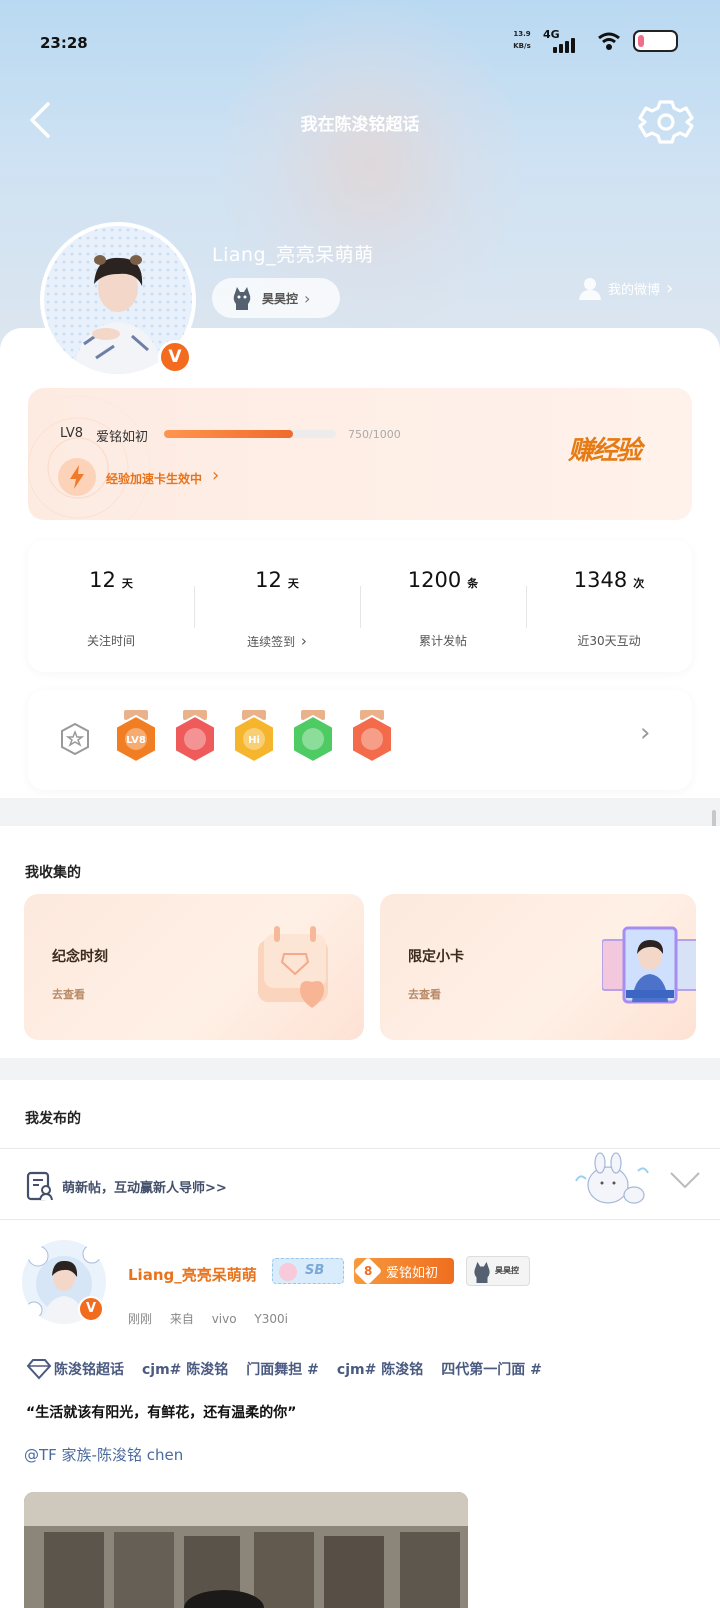 Image resolution: width=720 pixels, height=1608 pixels. I want to click on gear-icon, so click(666, 122).